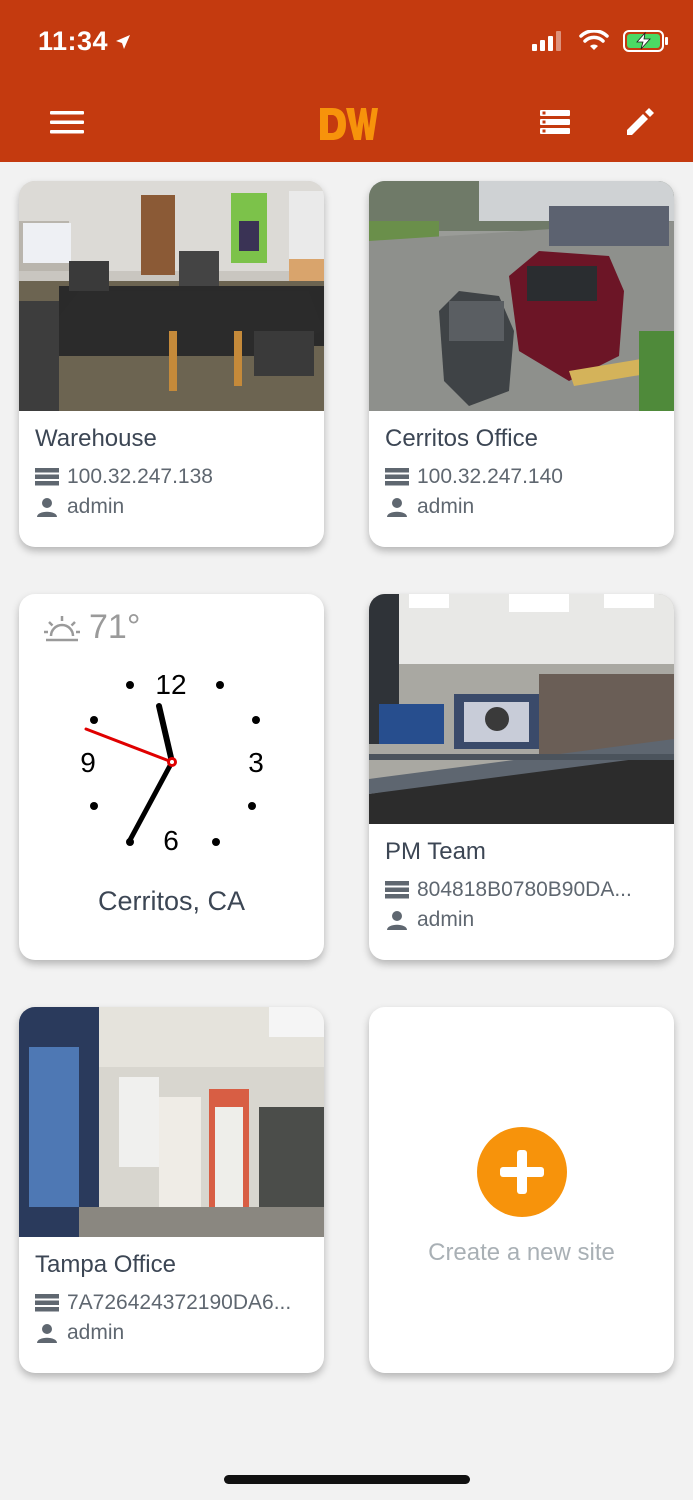 This screenshot has width=693, height=1500. I want to click on analog-clock: 12 3 6 9, so click(172, 762).